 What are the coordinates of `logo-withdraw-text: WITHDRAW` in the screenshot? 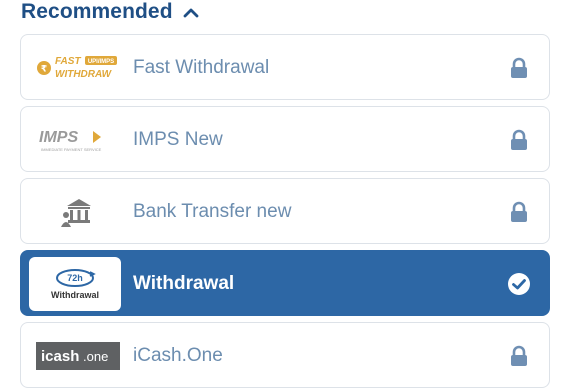 It's located at (84, 74).